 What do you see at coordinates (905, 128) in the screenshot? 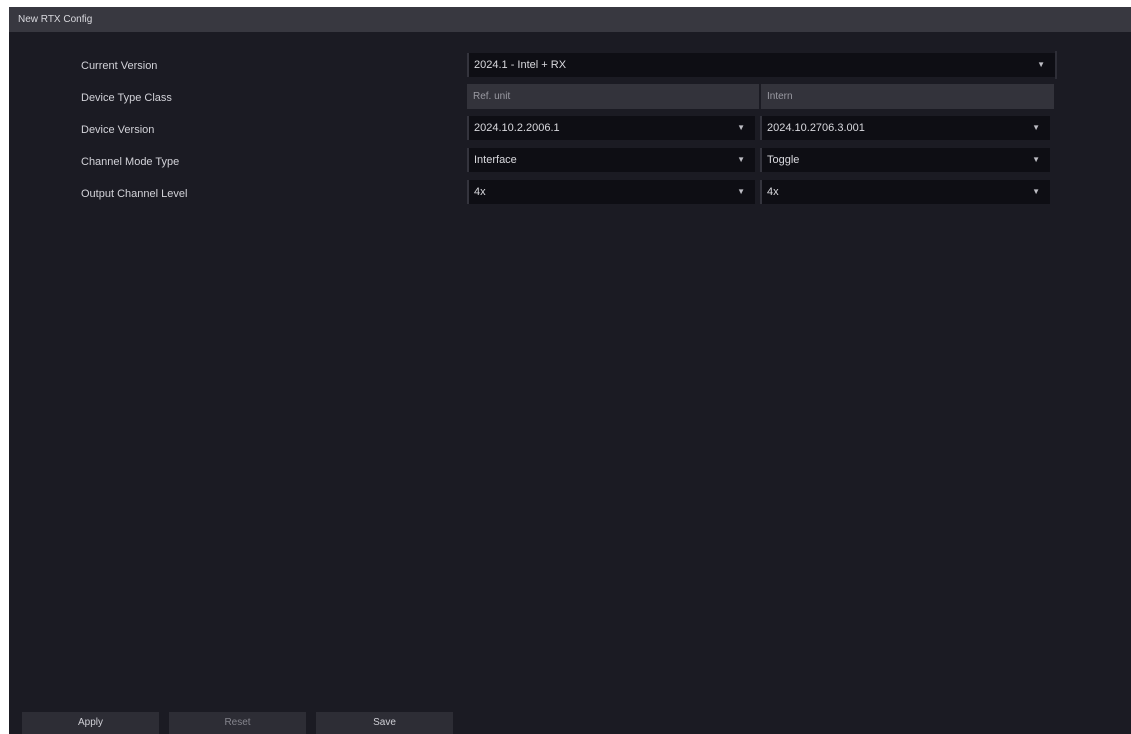
I see `device-version-right-select: 2024.10.2706.3.001 ▼` at bounding box center [905, 128].